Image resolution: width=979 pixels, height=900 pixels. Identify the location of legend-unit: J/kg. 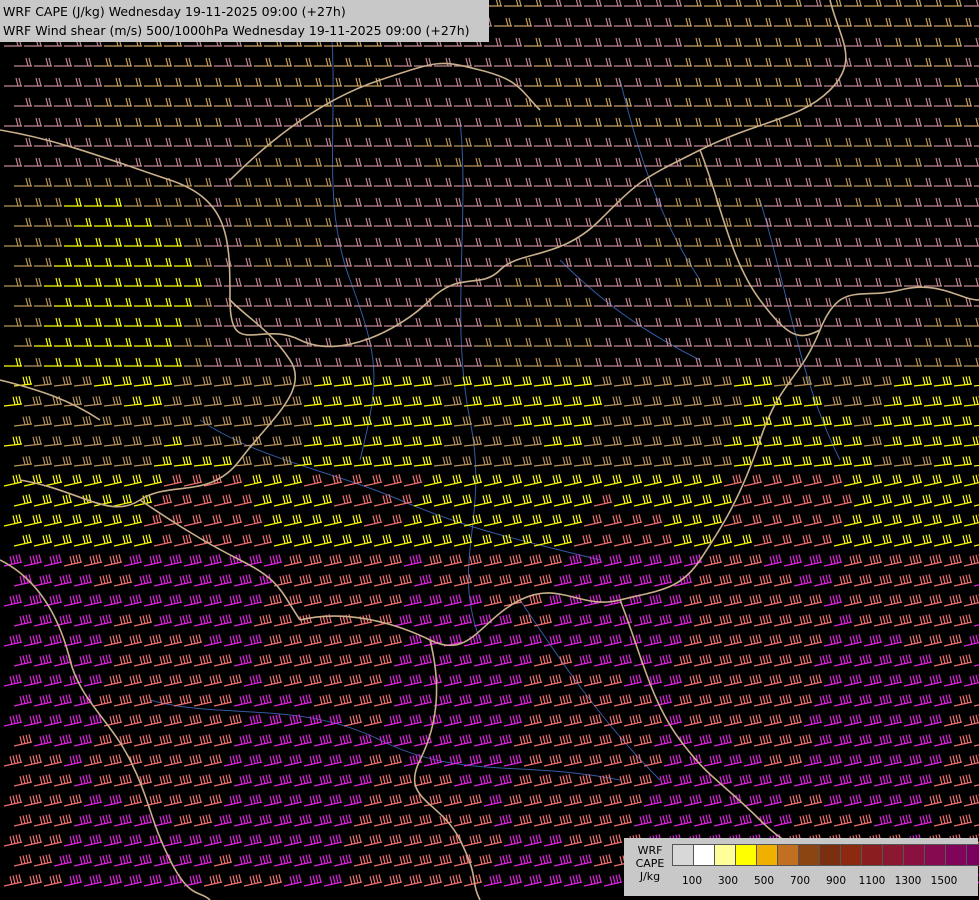
(650, 876).